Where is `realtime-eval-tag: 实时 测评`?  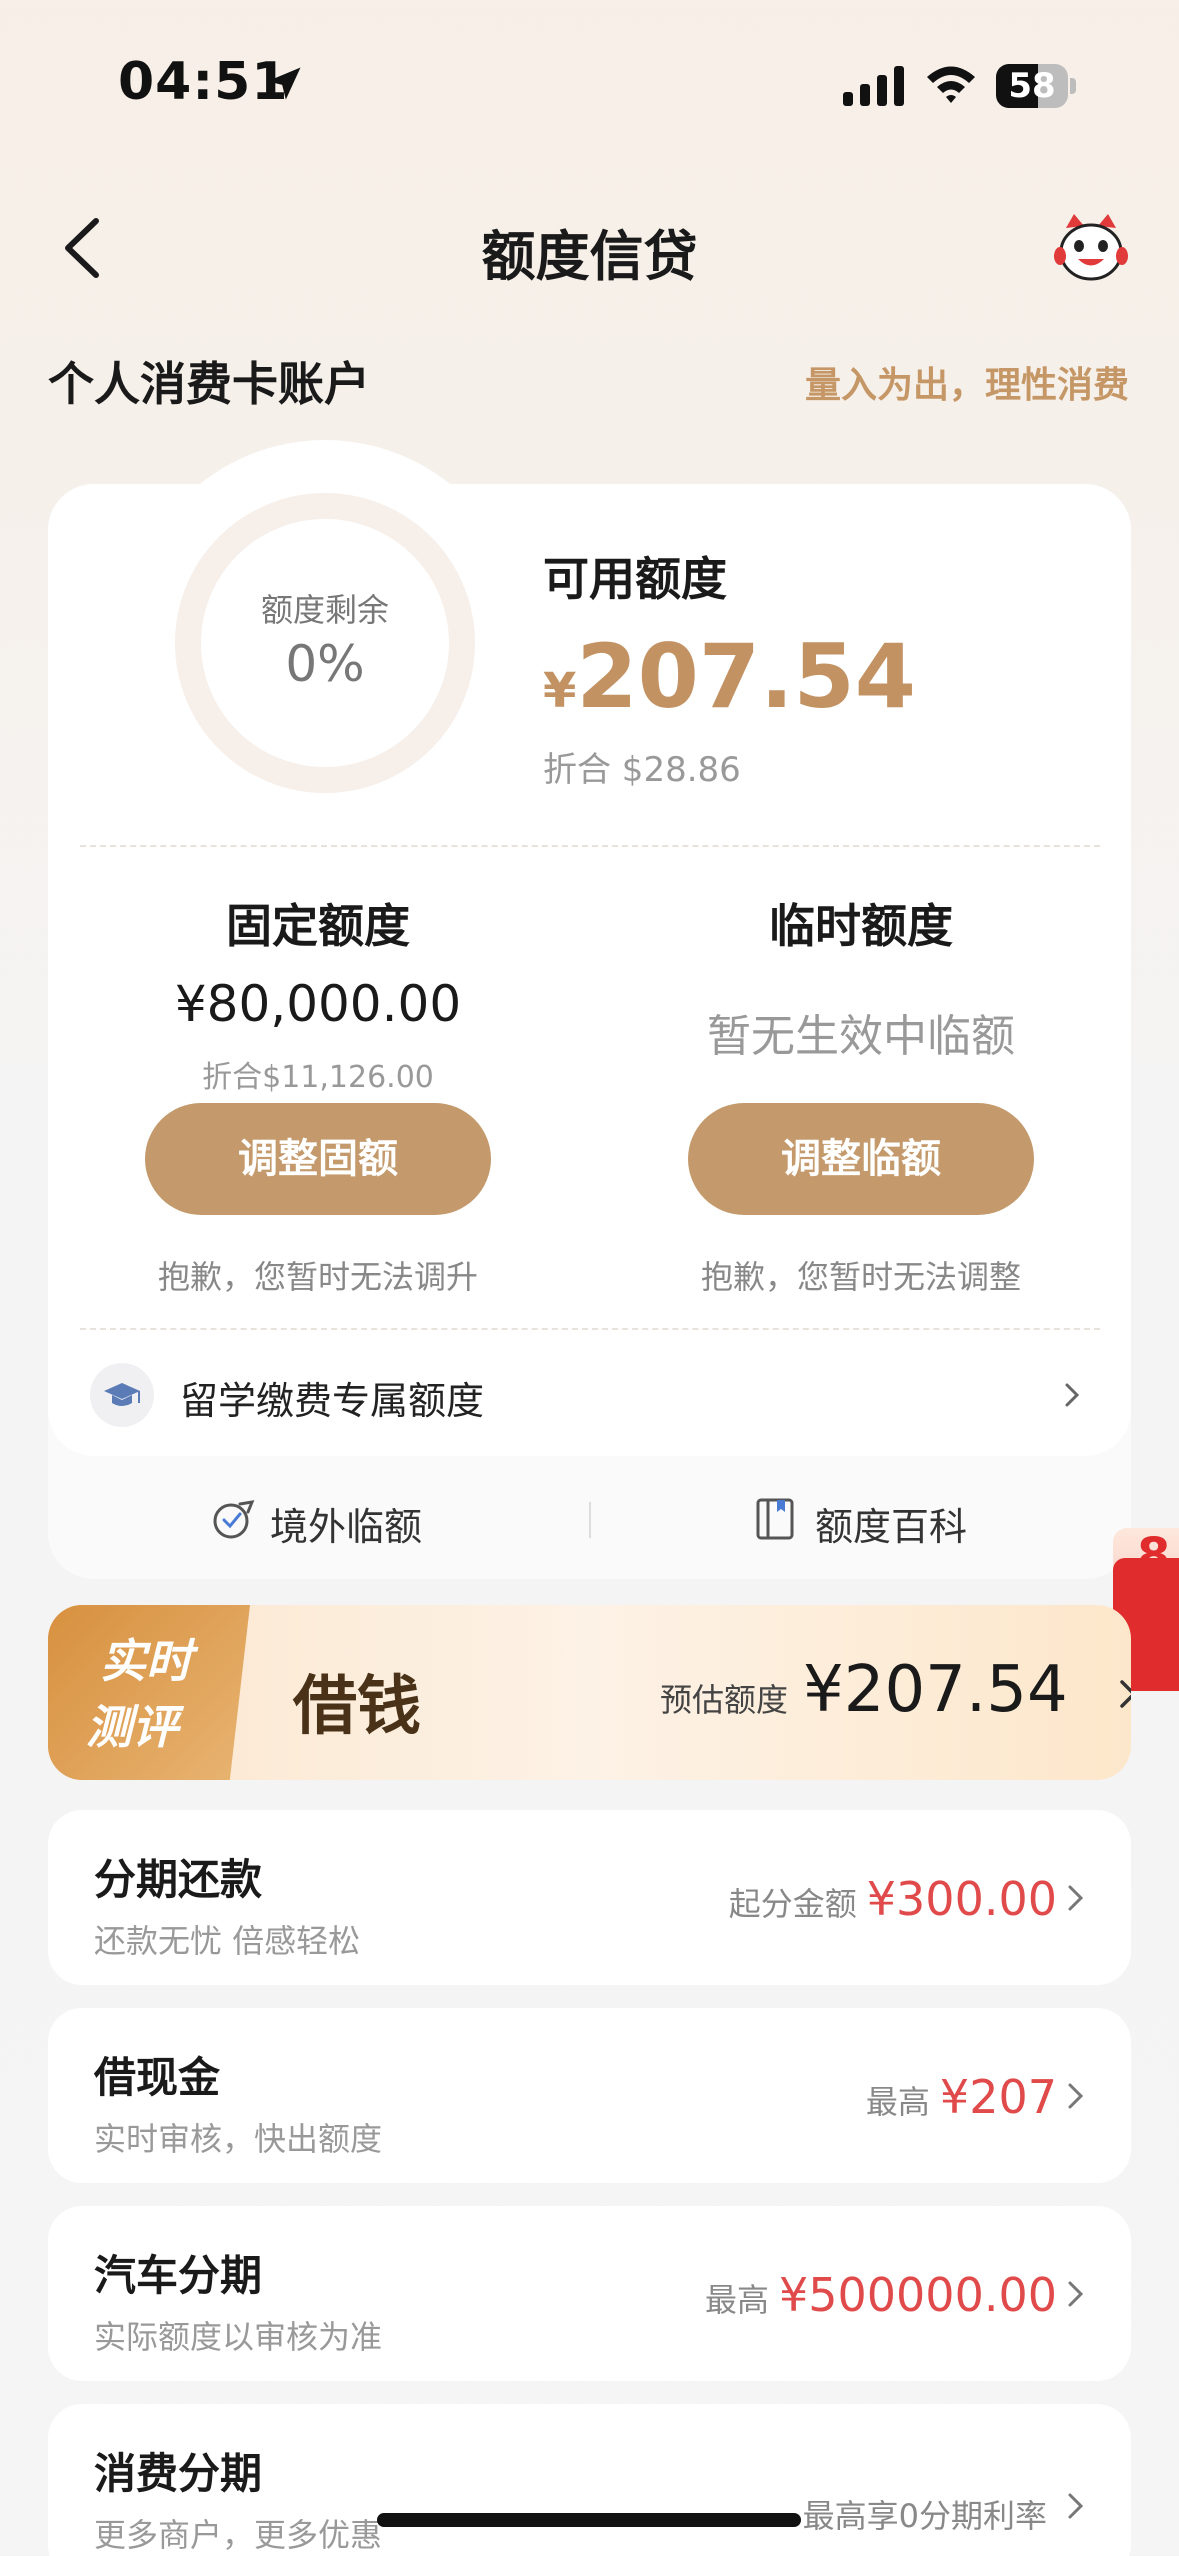
realtime-eval-tag: 实时 测评 is located at coordinates (149, 1692).